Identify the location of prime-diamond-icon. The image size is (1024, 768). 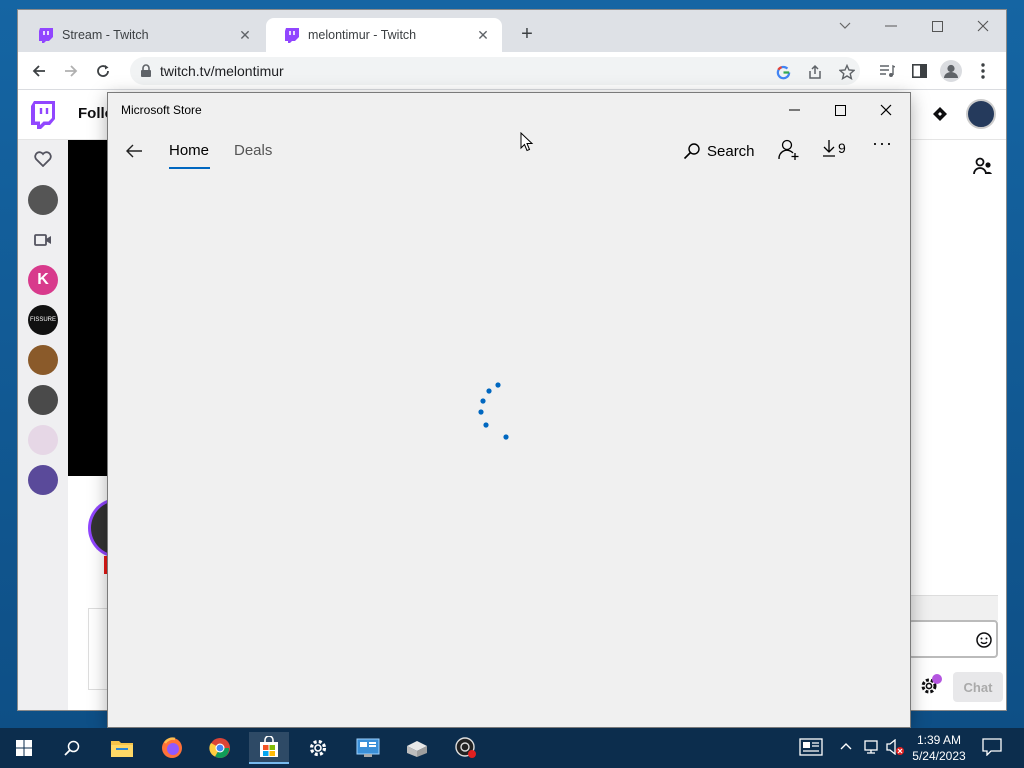
(940, 114).